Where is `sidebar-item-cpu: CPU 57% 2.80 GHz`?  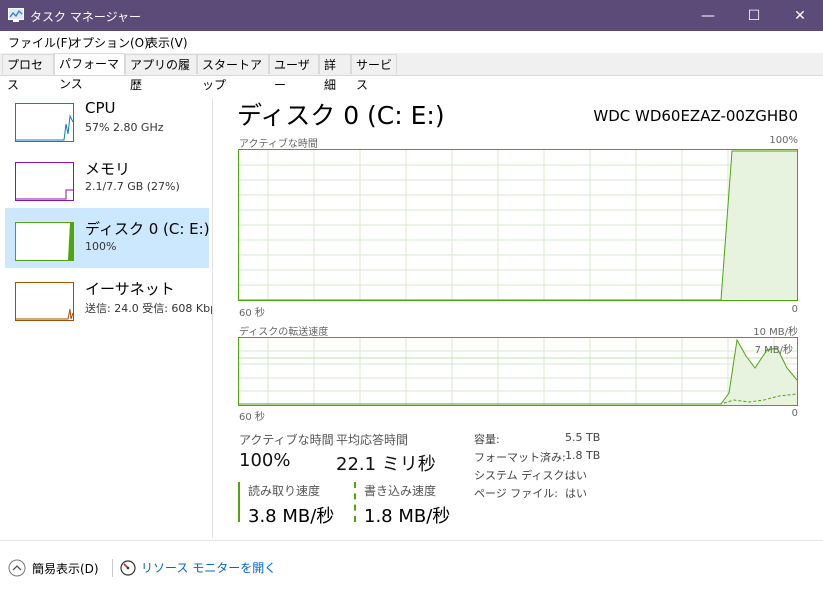
sidebar-item-cpu: CPU 57% 2.80 GHz is located at coordinates (107, 119).